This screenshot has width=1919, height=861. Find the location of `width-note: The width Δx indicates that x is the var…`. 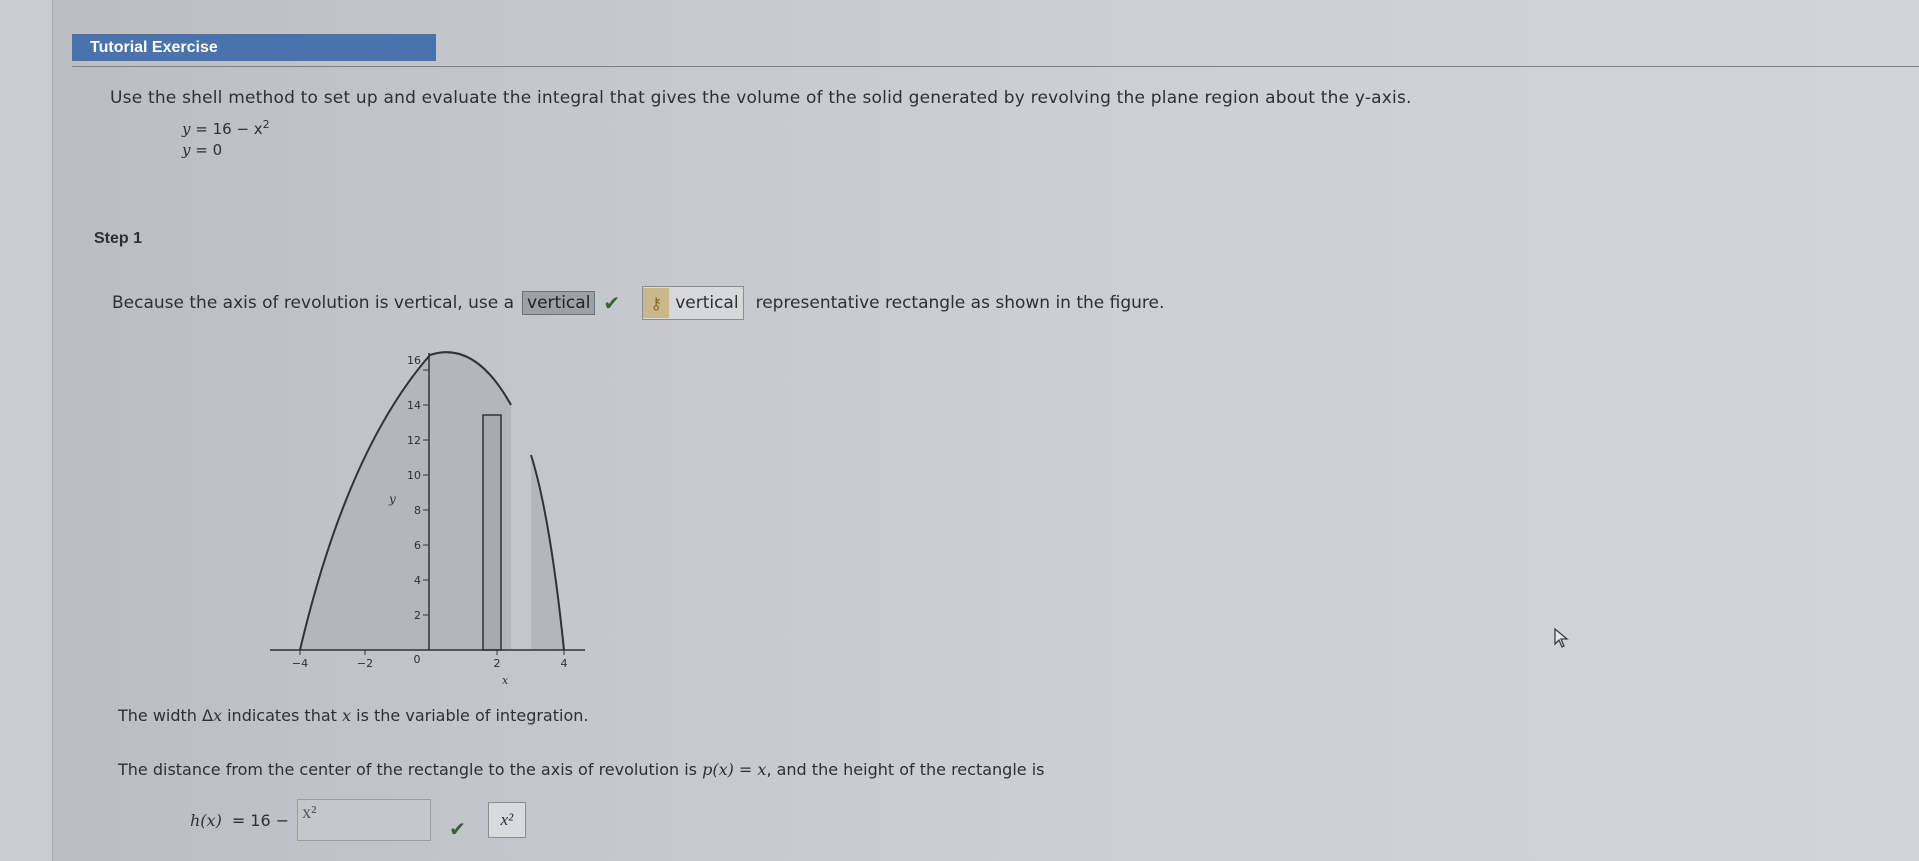

width-note: The width Δx indicates that x is the var… is located at coordinates (353, 715).